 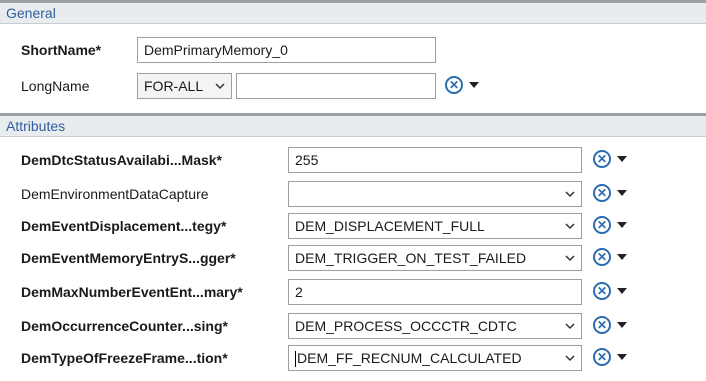 I want to click on attribute-input: 255, so click(x=435, y=160).